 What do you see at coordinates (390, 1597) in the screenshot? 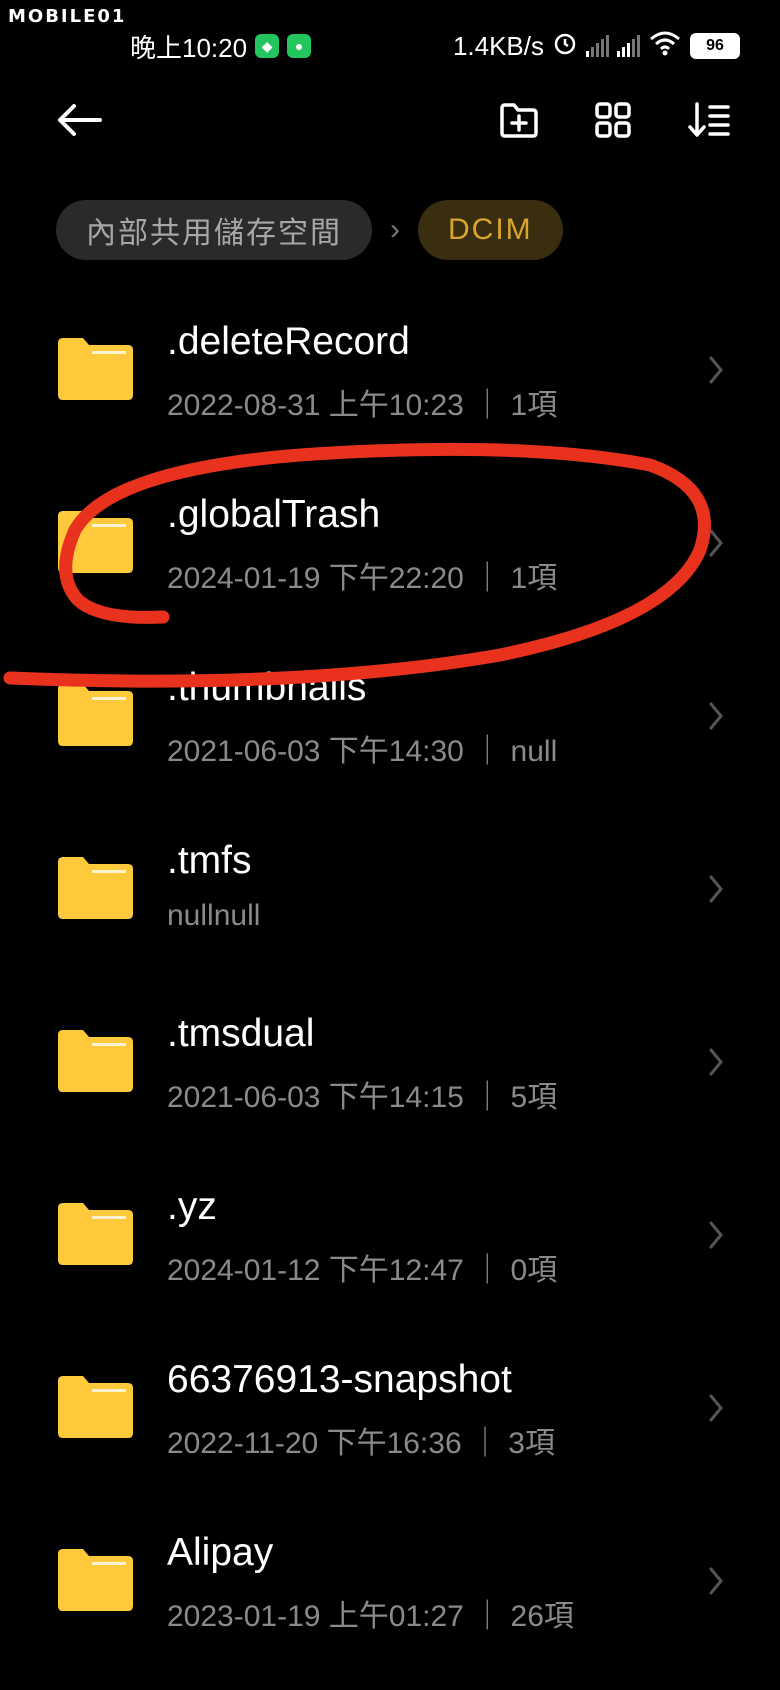
I see `folder-row-alipay: Alipay 2023-01-19 上午01:27 ｜ 26項` at bounding box center [390, 1597].